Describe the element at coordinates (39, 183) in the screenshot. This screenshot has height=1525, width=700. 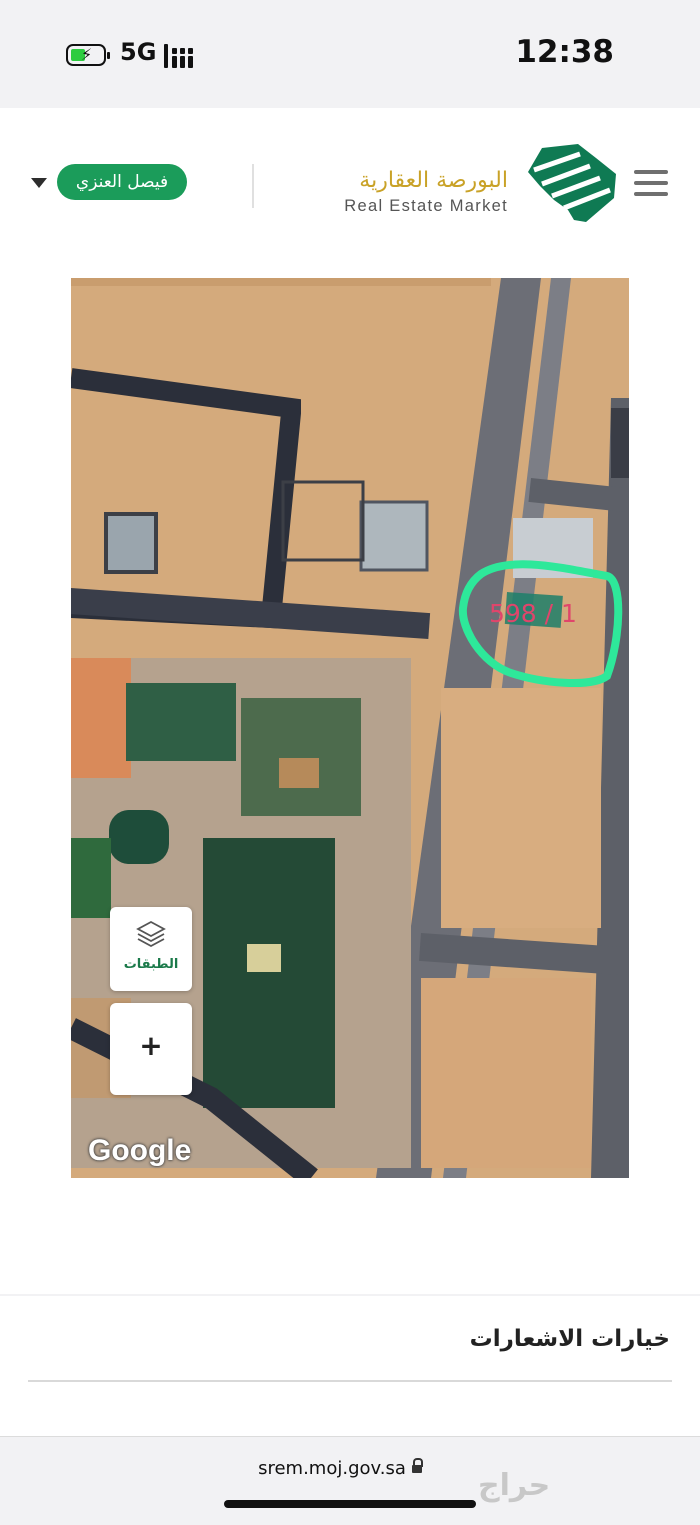
I see `chevron-down-icon` at that location.